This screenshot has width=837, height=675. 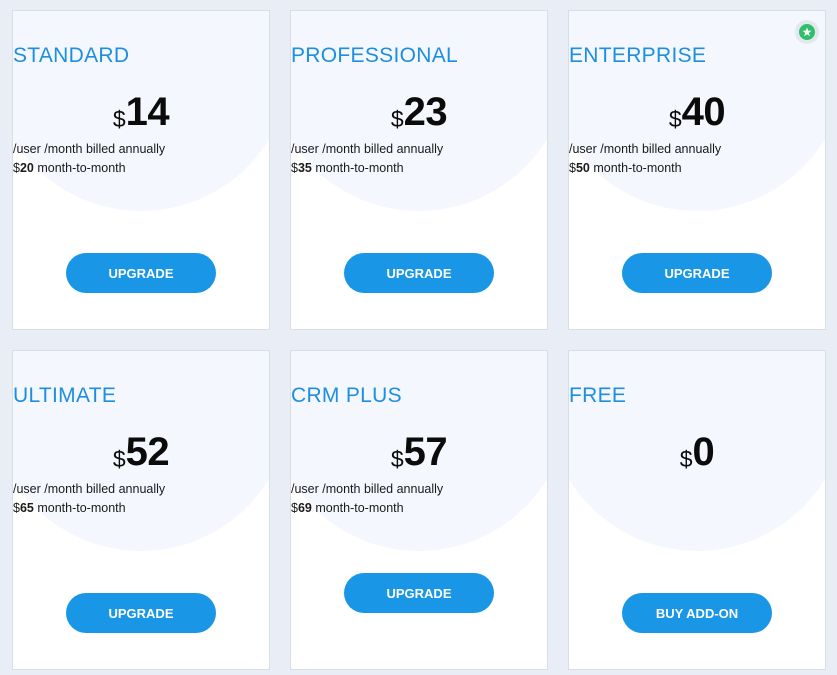 I want to click on price-amount: 23, so click(x=425, y=112).